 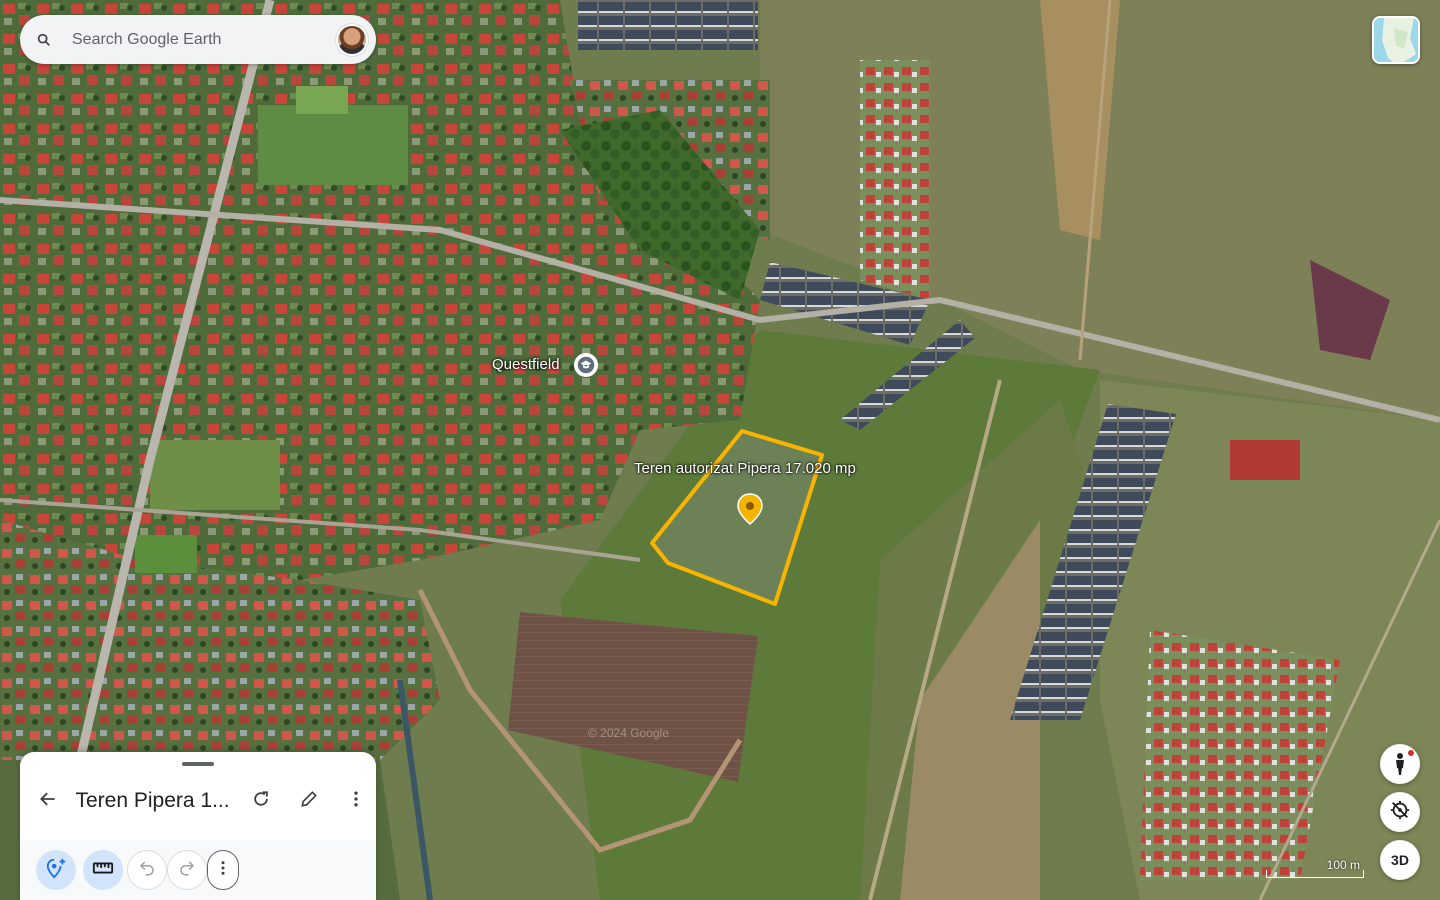 What do you see at coordinates (586, 365) in the screenshot?
I see `school-icon` at bounding box center [586, 365].